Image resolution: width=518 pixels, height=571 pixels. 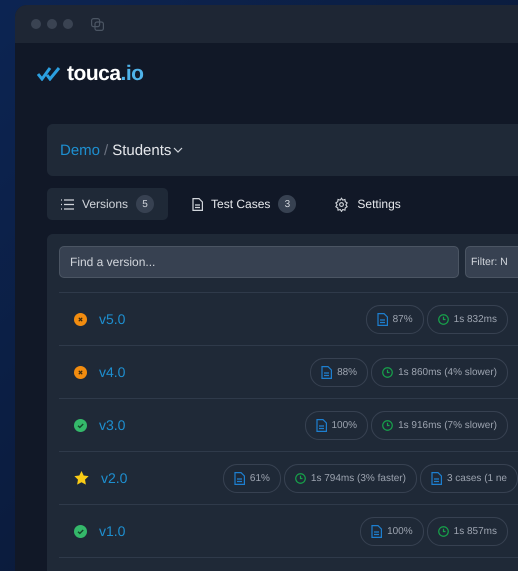 I want to click on duration-pill: 1s 916ms (7% slower), so click(x=439, y=425).